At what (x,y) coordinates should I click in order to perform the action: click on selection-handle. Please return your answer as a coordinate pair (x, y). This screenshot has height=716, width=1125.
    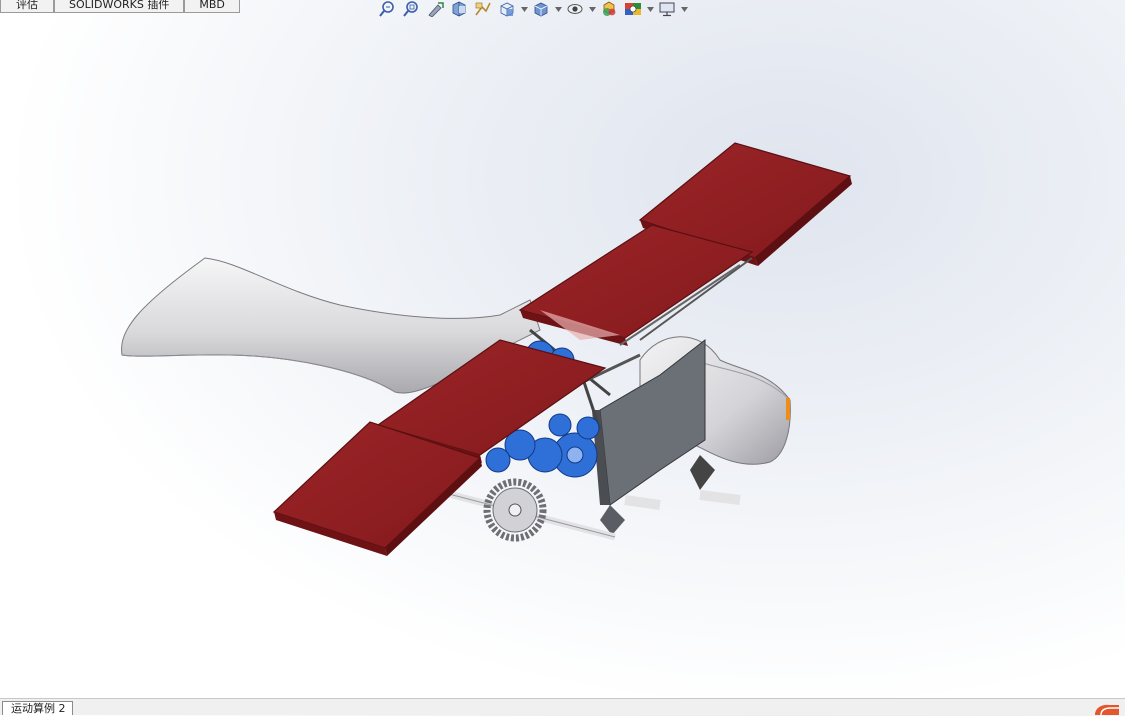
    Looking at the image, I should click on (788, 409).